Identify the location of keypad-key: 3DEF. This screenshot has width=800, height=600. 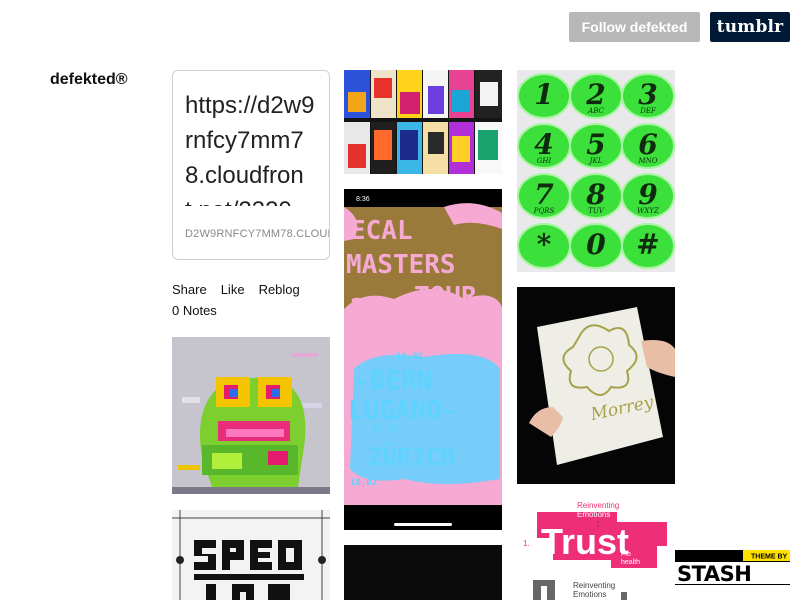
(648, 96).